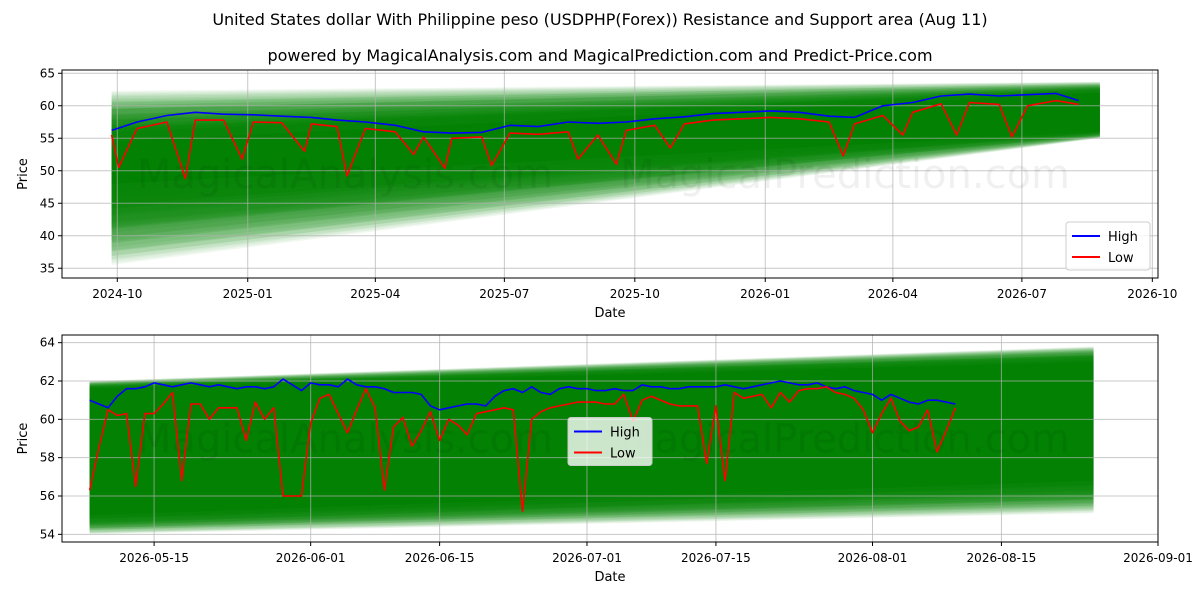  What do you see at coordinates (47, 534) in the screenshot?
I see `y-tick-label: 54` at bounding box center [47, 534].